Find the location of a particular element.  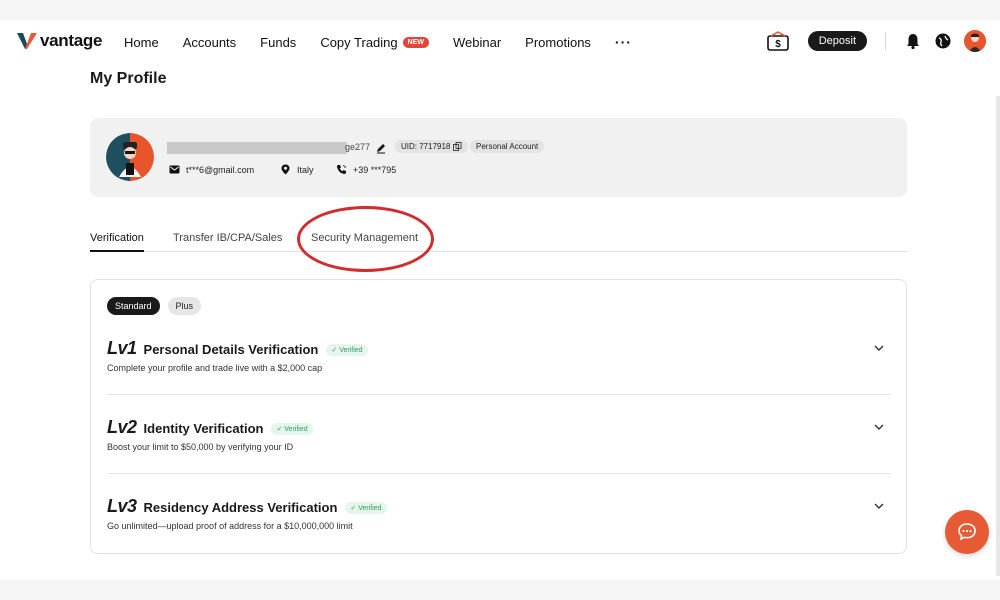

chat-support-button is located at coordinates (967, 532).